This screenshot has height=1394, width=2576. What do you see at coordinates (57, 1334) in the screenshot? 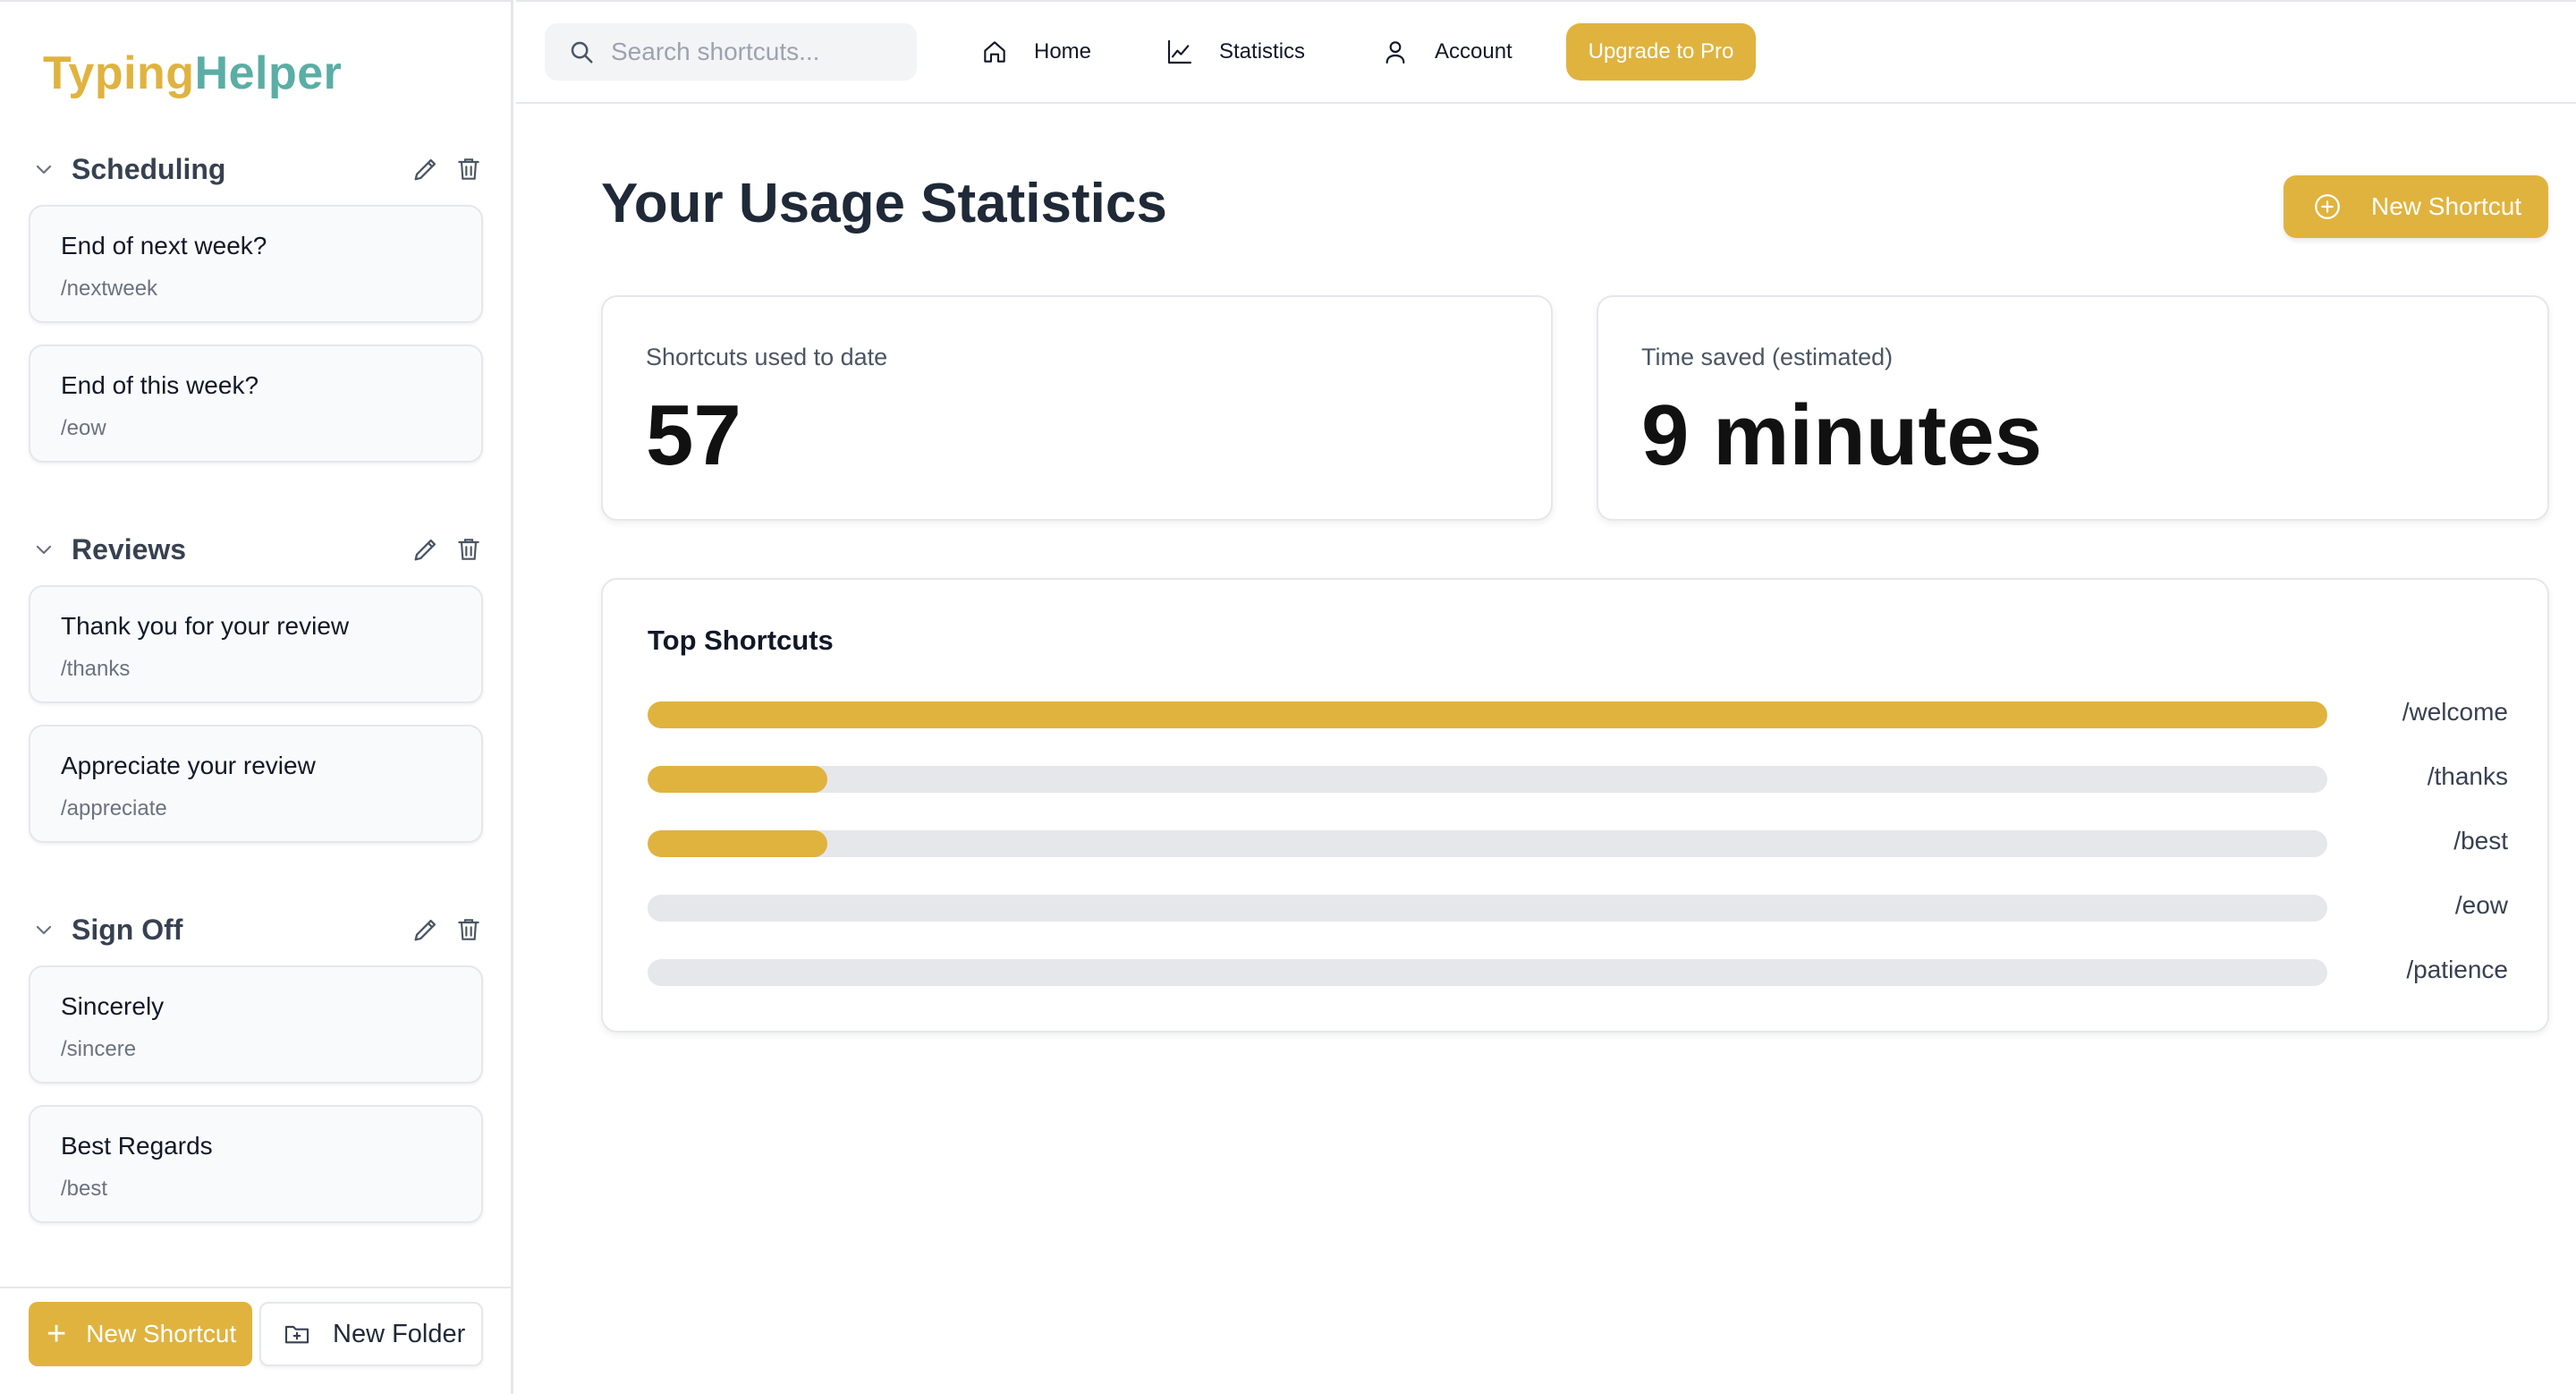
I see `plus-icon: +` at bounding box center [57, 1334].